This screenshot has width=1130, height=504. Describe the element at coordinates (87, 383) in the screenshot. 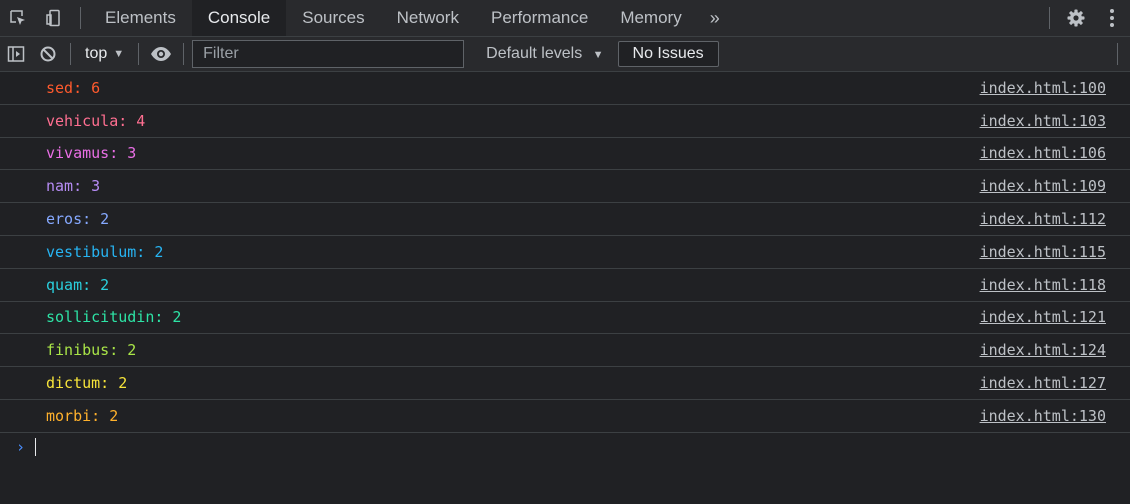

I see `log-message: dictum: 2` at that location.